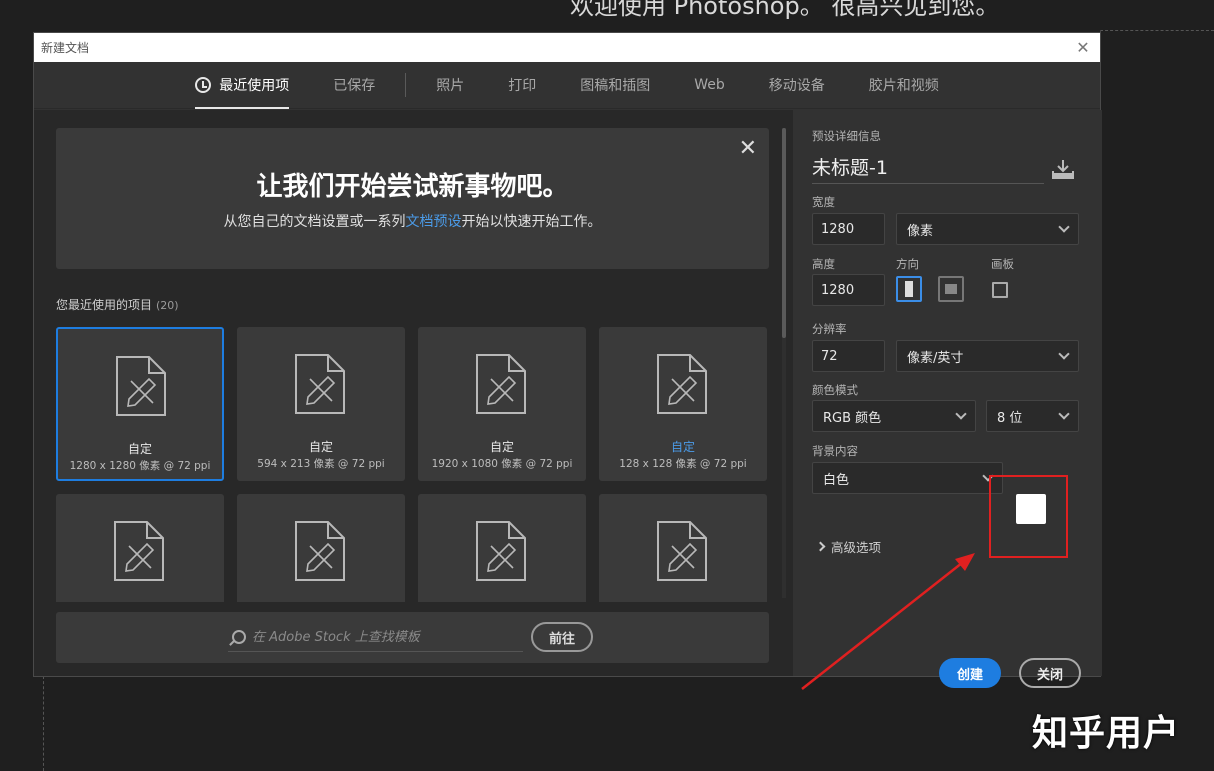 Image resolution: width=1214 pixels, height=771 pixels. What do you see at coordinates (928, 169) in the screenshot?
I see `document-name-field: 未标题-1` at bounding box center [928, 169].